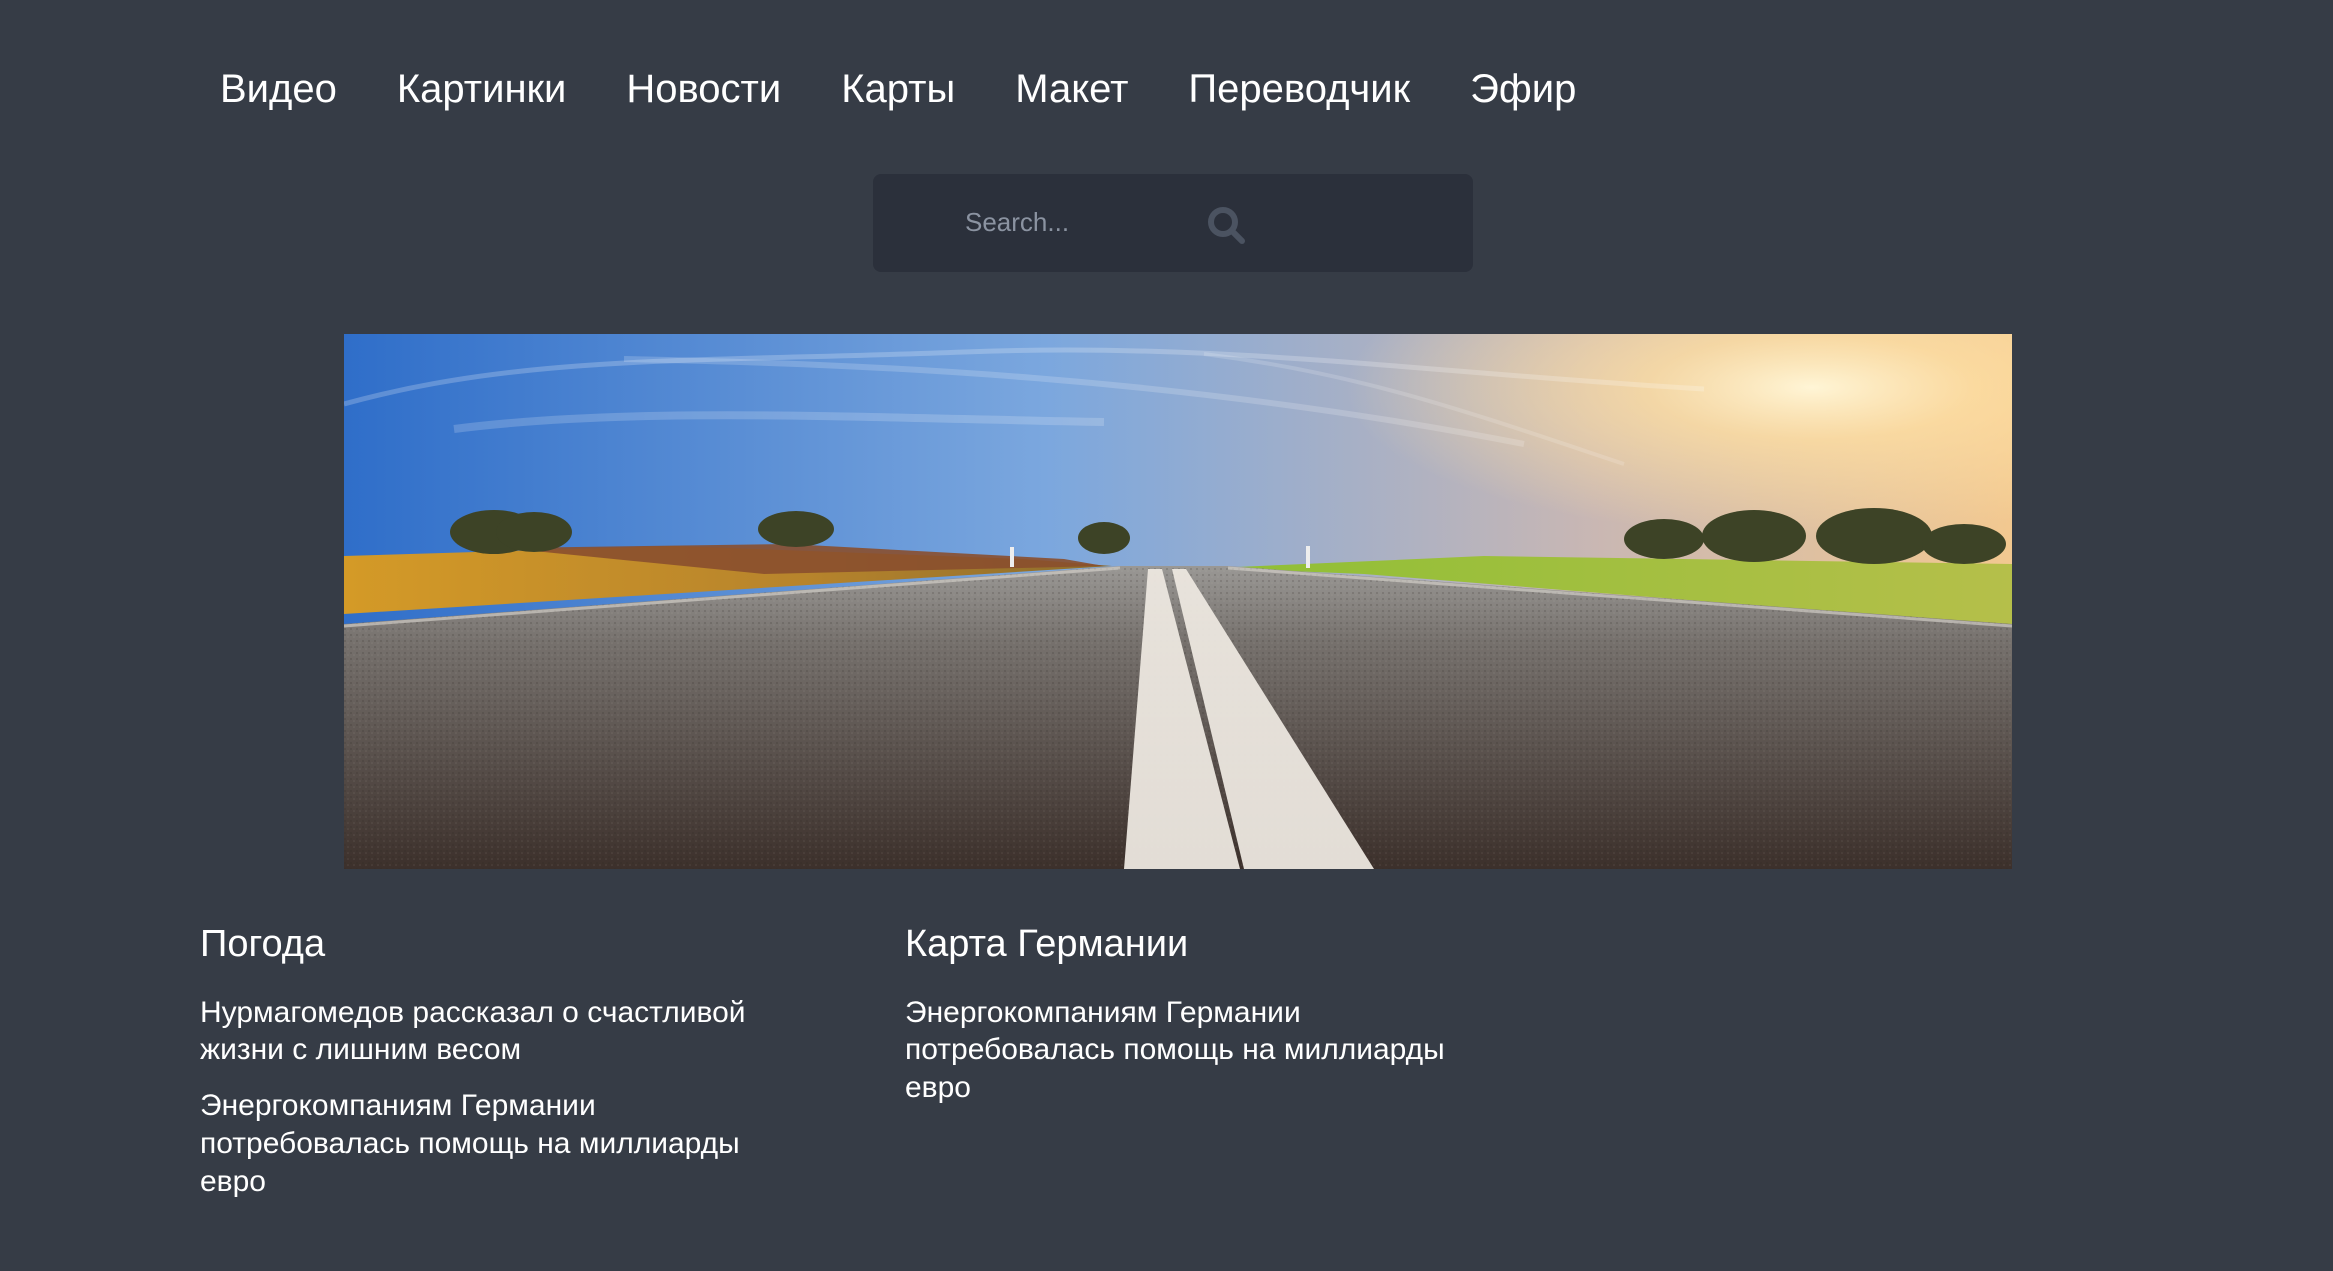  I want to click on search-input, so click(1075, 222).